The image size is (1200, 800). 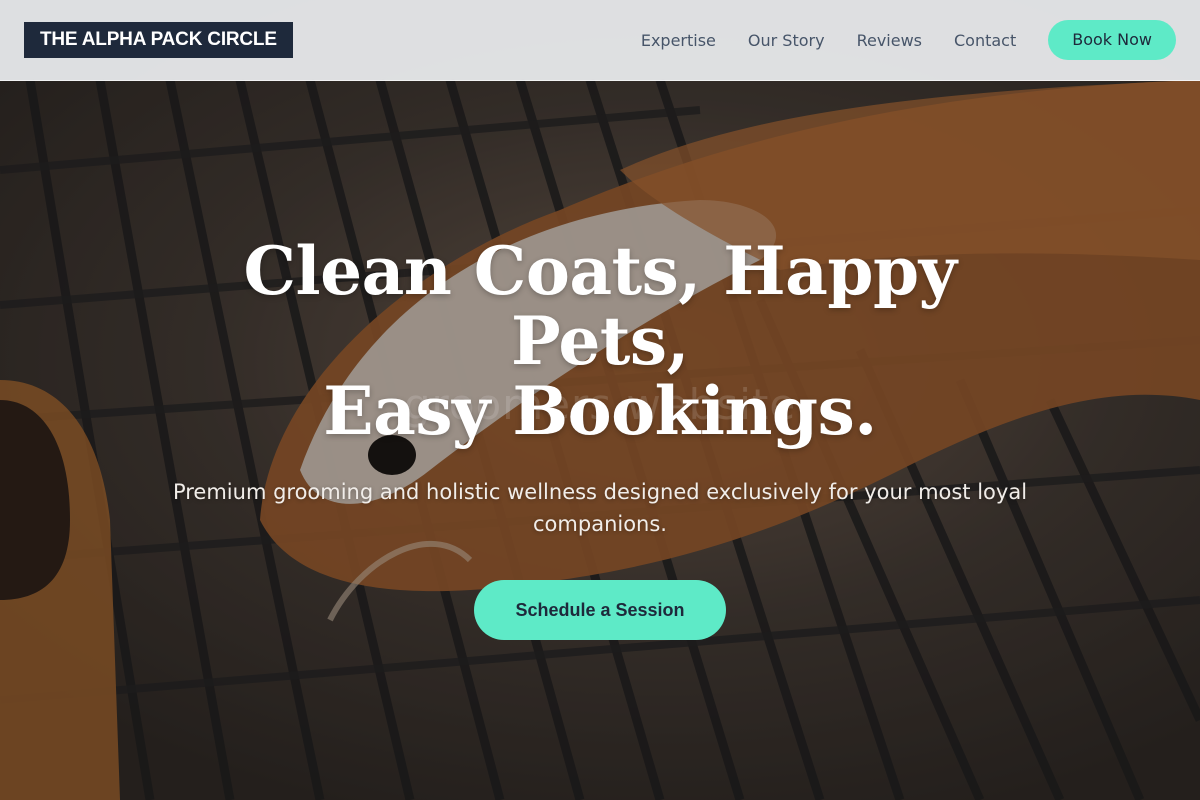 What do you see at coordinates (786, 40) in the screenshot?
I see `nav-link-our-story: Our Story` at bounding box center [786, 40].